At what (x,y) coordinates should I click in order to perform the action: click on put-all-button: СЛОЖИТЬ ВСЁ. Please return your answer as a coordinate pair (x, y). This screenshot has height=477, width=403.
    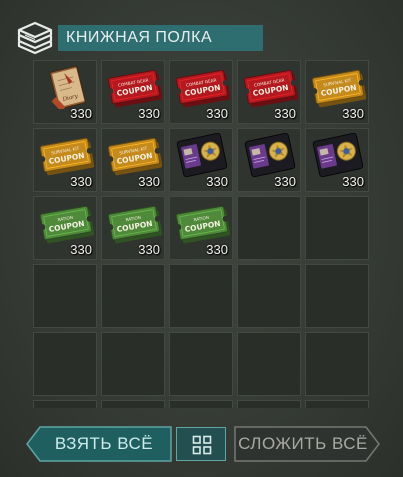
    Looking at the image, I should click on (307, 444).